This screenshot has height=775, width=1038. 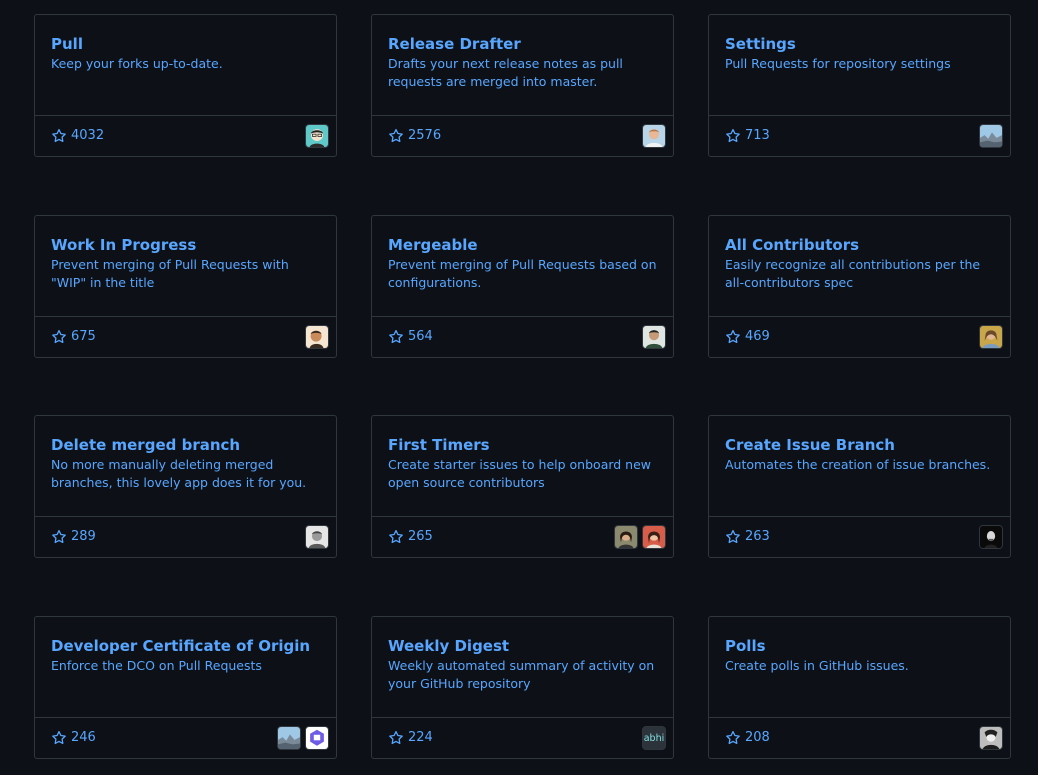 I want to click on card-title: Delete merged branch, so click(x=185, y=445).